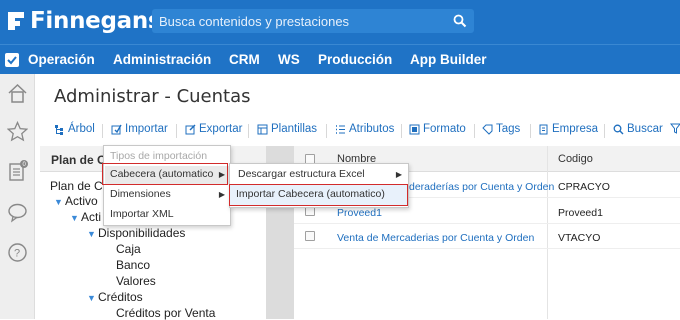  Describe the element at coordinates (61, 59) in the screenshot. I see `menu-operacion: Operación` at that location.